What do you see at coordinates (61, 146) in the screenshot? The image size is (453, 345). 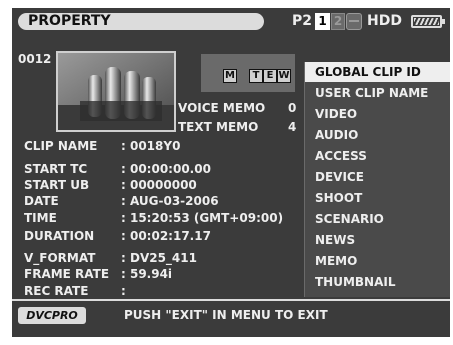 I see `field-label: CLIP NAME` at bounding box center [61, 146].